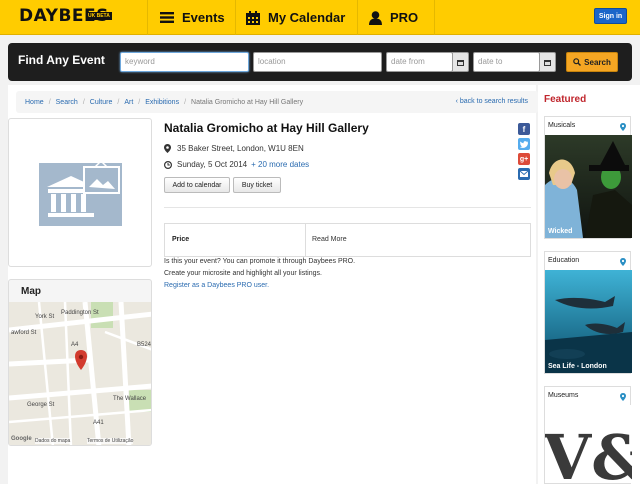 The width and height of the screenshot is (640, 484). I want to click on va-logo: V&A, so click(588, 444).